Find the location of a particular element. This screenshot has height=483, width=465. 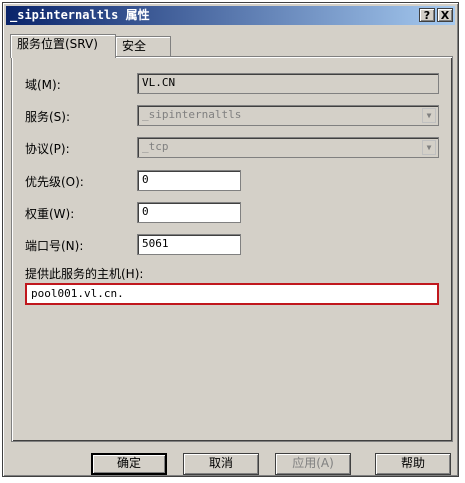

domain-field: VL.CN is located at coordinates (288, 83).